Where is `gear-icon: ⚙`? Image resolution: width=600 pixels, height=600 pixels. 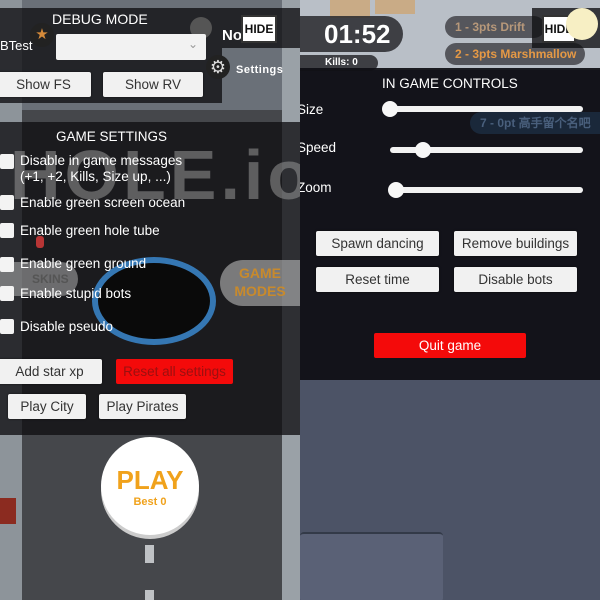 gear-icon: ⚙ is located at coordinates (218, 67).